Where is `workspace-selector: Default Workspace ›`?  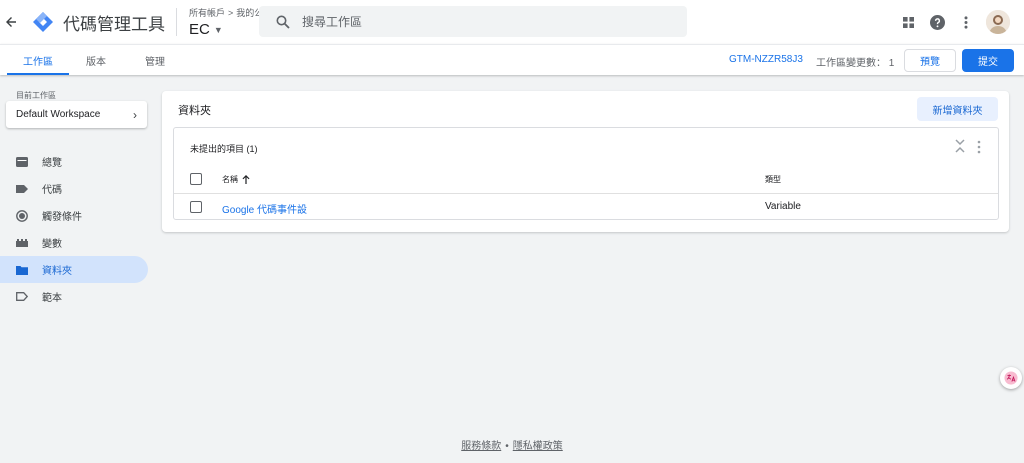 workspace-selector: Default Workspace › is located at coordinates (76, 114).